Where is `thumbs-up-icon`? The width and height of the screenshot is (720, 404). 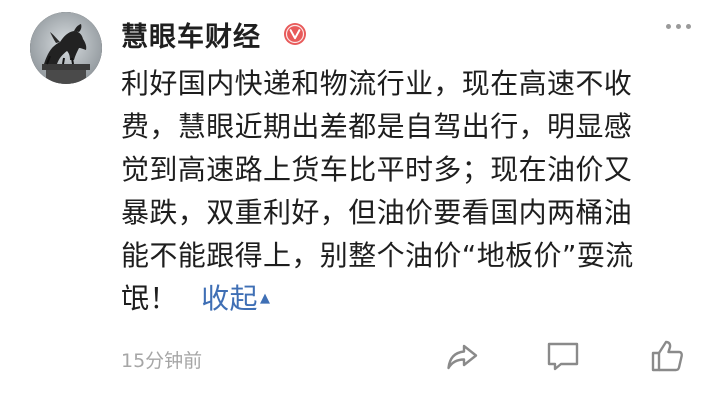 thumbs-up-icon is located at coordinates (667, 356).